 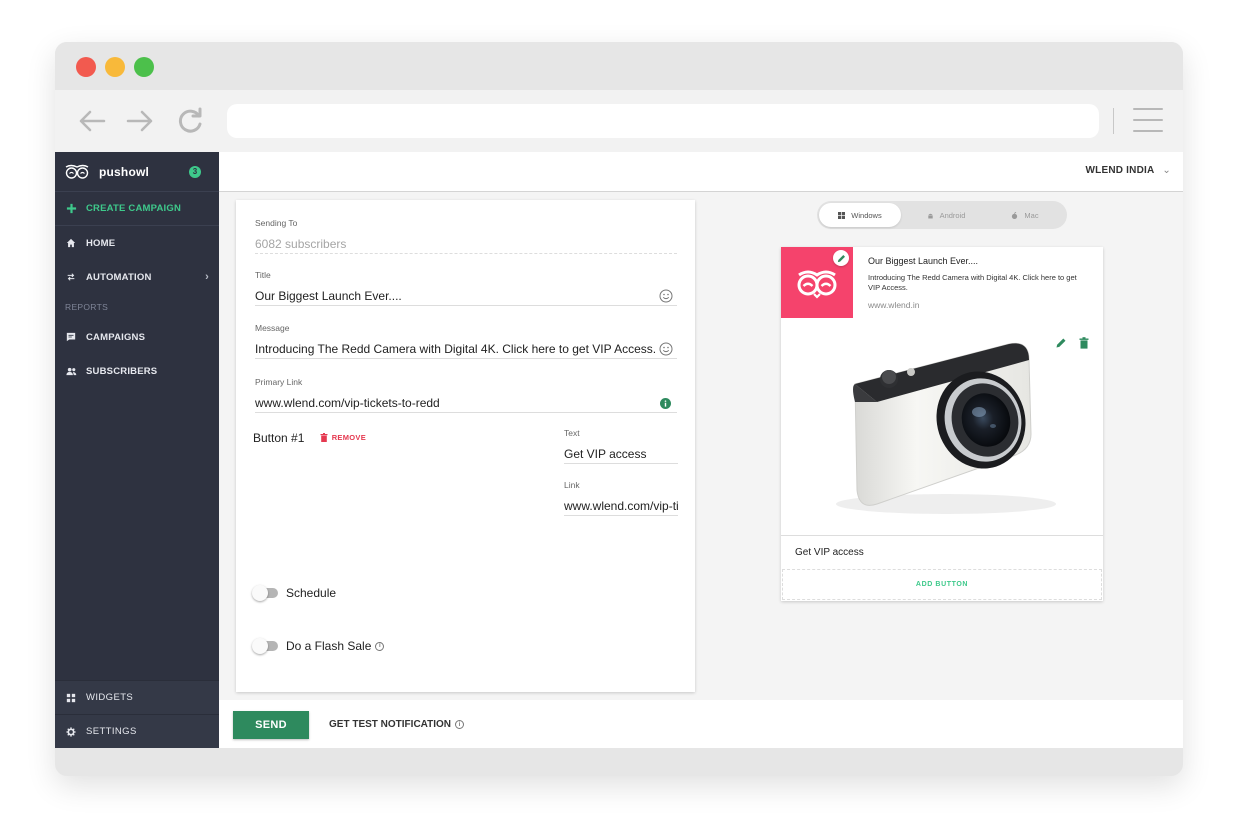 I want to click on delete-image-button, so click(x=1084, y=345).